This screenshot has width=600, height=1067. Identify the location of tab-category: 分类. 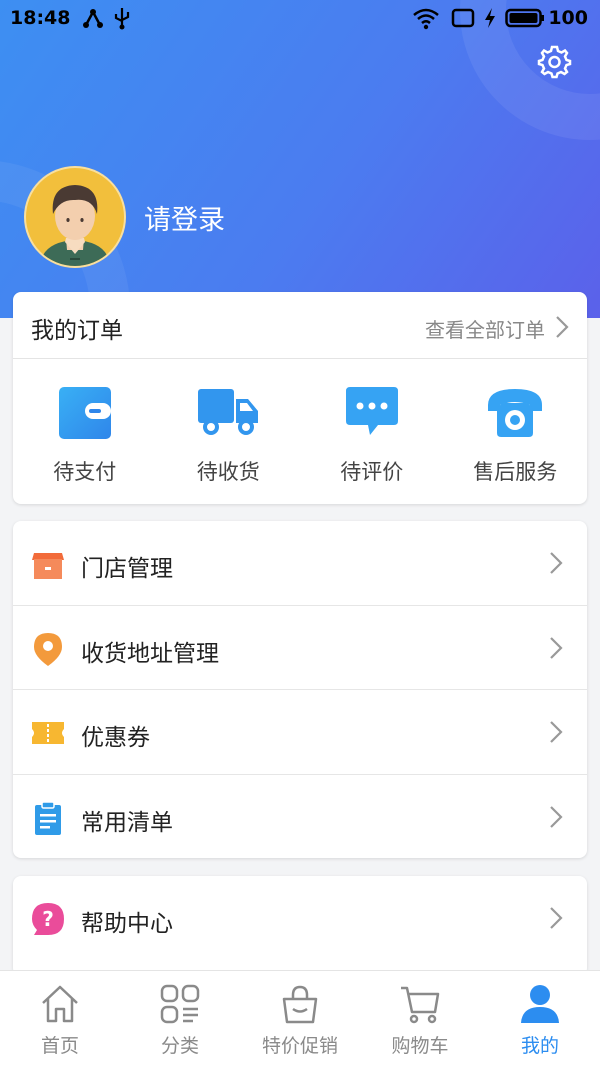
(180, 1019).